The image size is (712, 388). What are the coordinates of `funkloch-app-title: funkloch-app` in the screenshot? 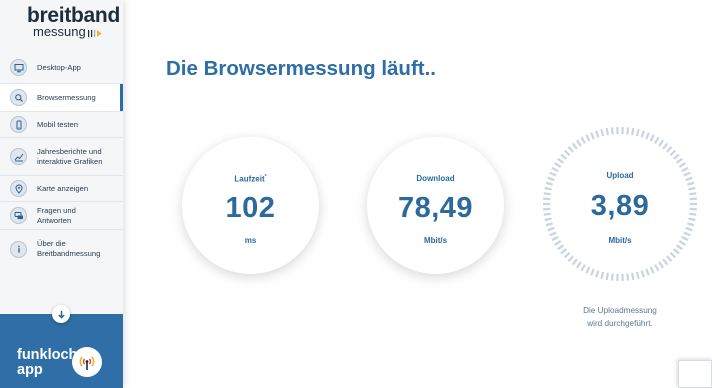 It's located at (49, 363).